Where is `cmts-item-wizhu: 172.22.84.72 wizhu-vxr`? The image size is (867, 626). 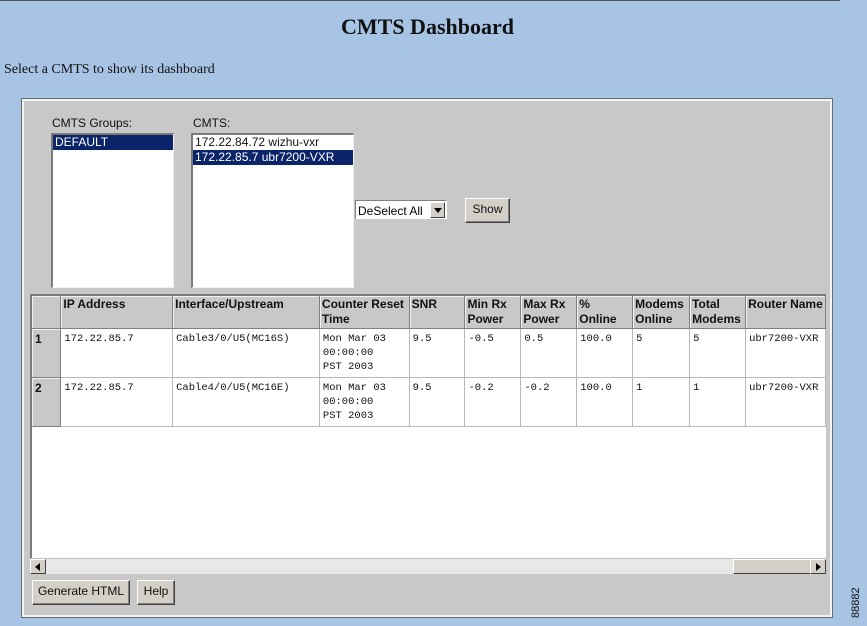 cmts-item-wizhu: 172.22.84.72 wizhu-vxr is located at coordinates (273, 142).